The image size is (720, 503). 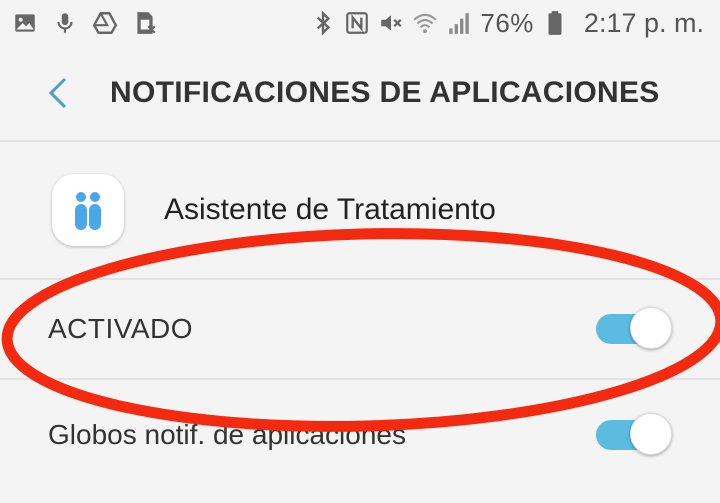 I want to click on badges-toggle, so click(x=634, y=434).